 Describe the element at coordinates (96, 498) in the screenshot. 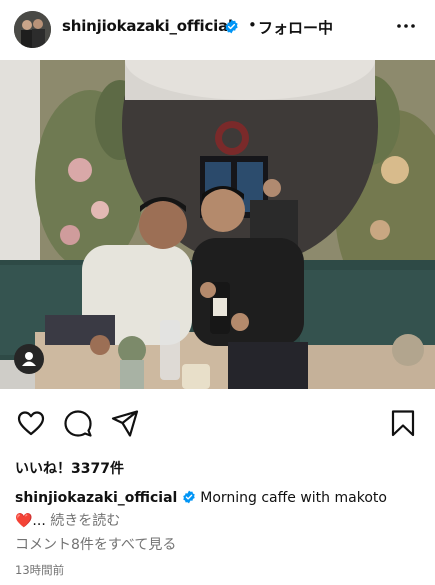

I see `caption-username: shinjiokazaki_official` at that location.